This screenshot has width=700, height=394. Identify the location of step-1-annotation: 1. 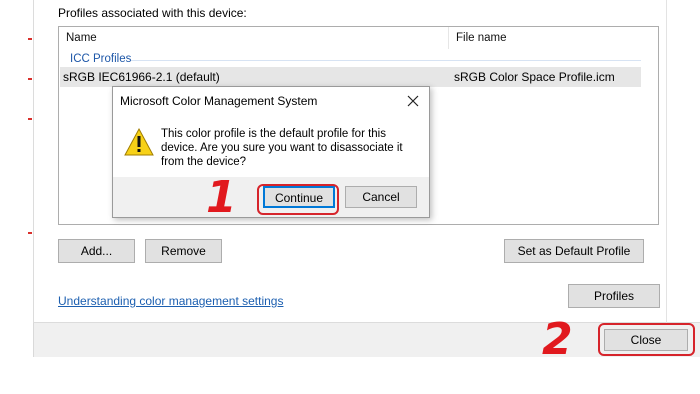
(221, 197).